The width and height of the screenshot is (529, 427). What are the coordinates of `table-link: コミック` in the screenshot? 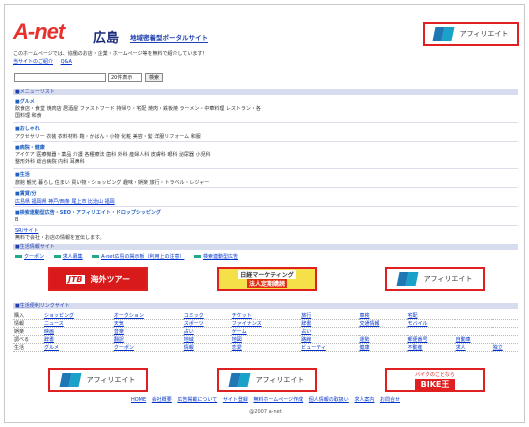 It's located at (206, 316).